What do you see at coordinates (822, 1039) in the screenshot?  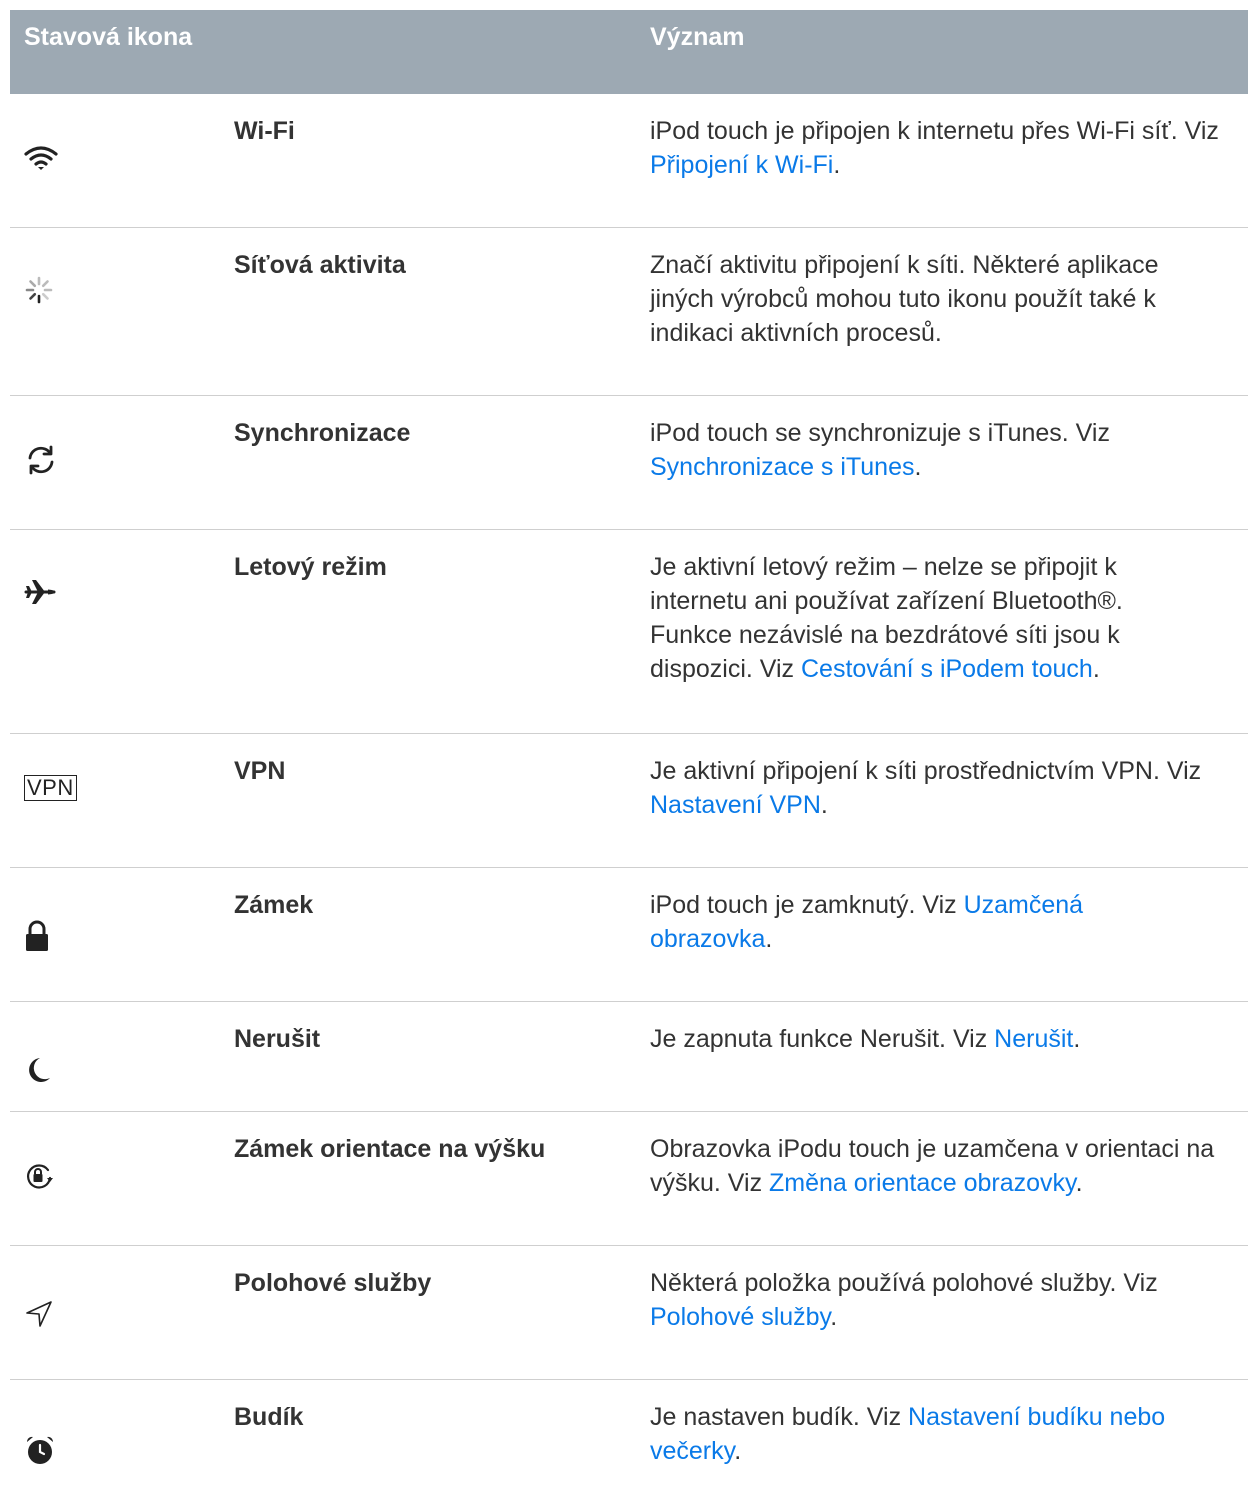 I see `description-text: Je zapnuta funkce Nerušit. Viz` at bounding box center [822, 1039].